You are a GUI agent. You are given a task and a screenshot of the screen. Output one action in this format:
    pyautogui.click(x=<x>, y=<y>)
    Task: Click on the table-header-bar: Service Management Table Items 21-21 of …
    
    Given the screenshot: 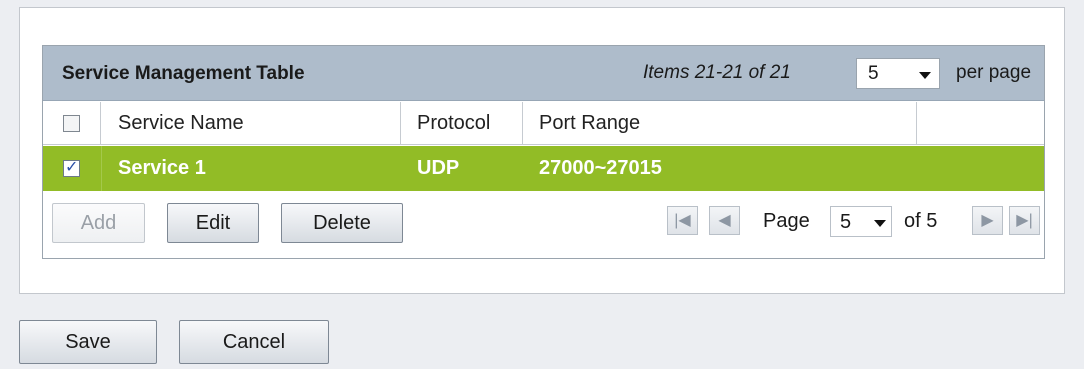 What is the action you would take?
    pyautogui.click(x=543, y=73)
    